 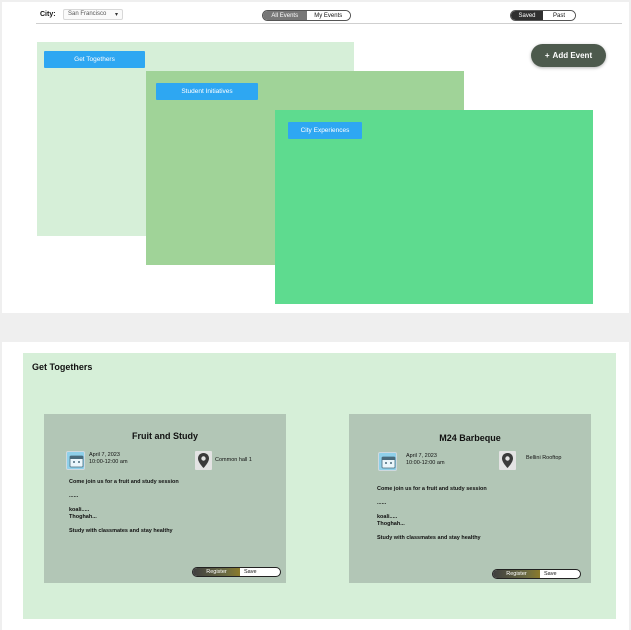 I want to click on events-toggle: All Events My Events, so click(x=306, y=15).